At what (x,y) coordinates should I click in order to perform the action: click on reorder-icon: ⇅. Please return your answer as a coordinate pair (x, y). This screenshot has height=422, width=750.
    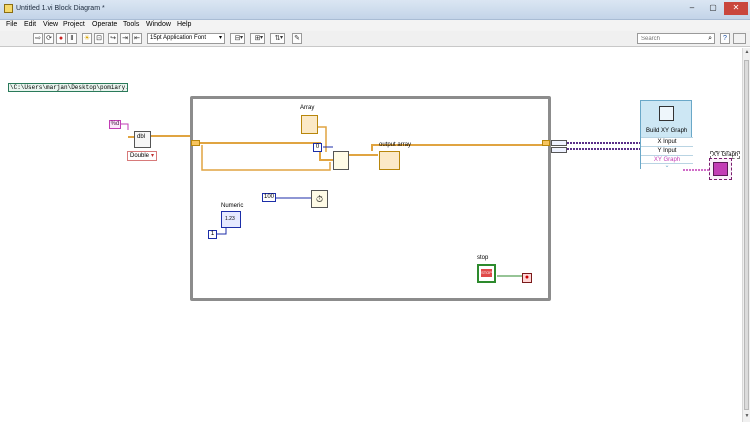
    Looking at the image, I should click on (277, 38).